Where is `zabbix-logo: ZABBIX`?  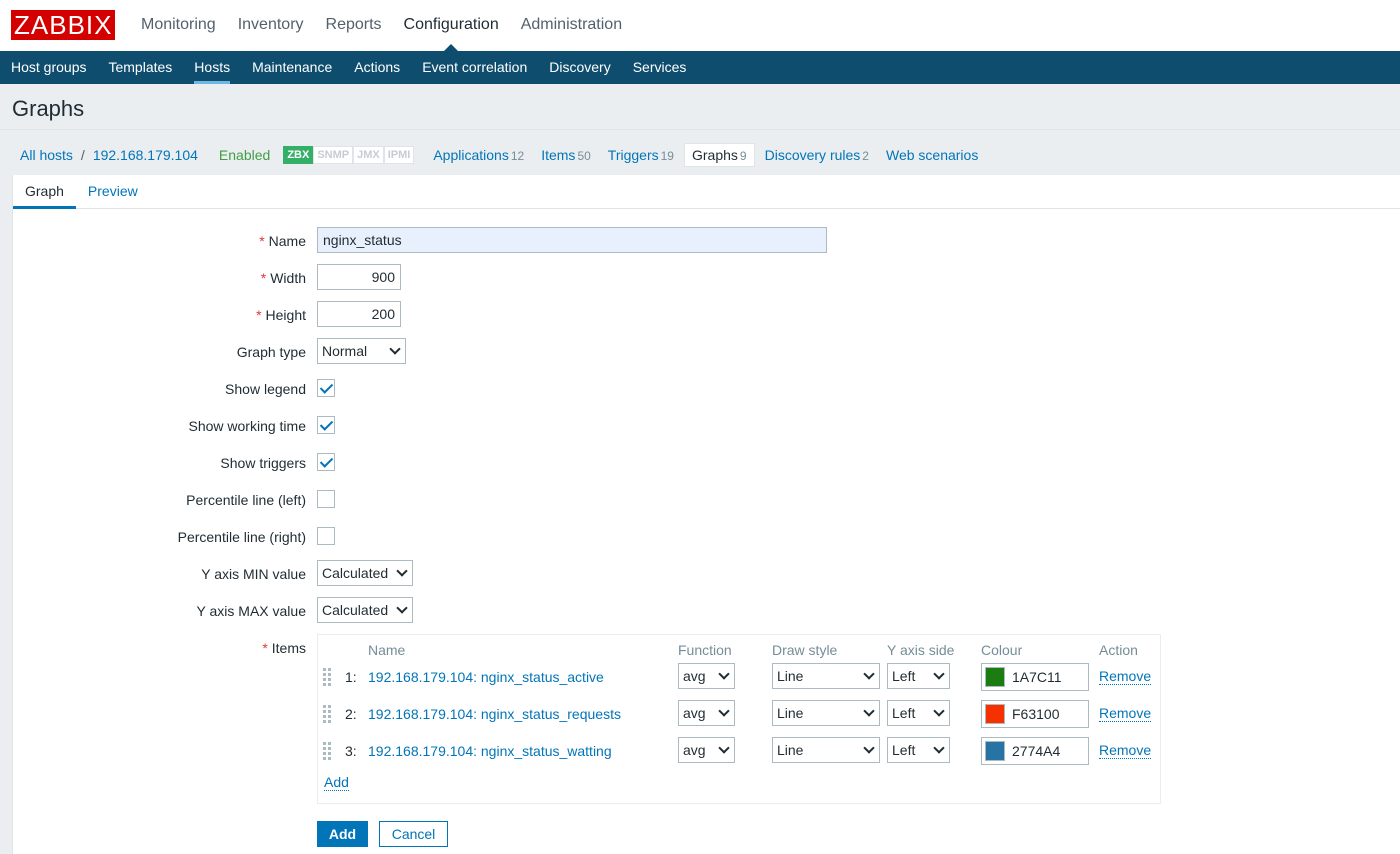 zabbix-logo: ZABBIX is located at coordinates (63, 25).